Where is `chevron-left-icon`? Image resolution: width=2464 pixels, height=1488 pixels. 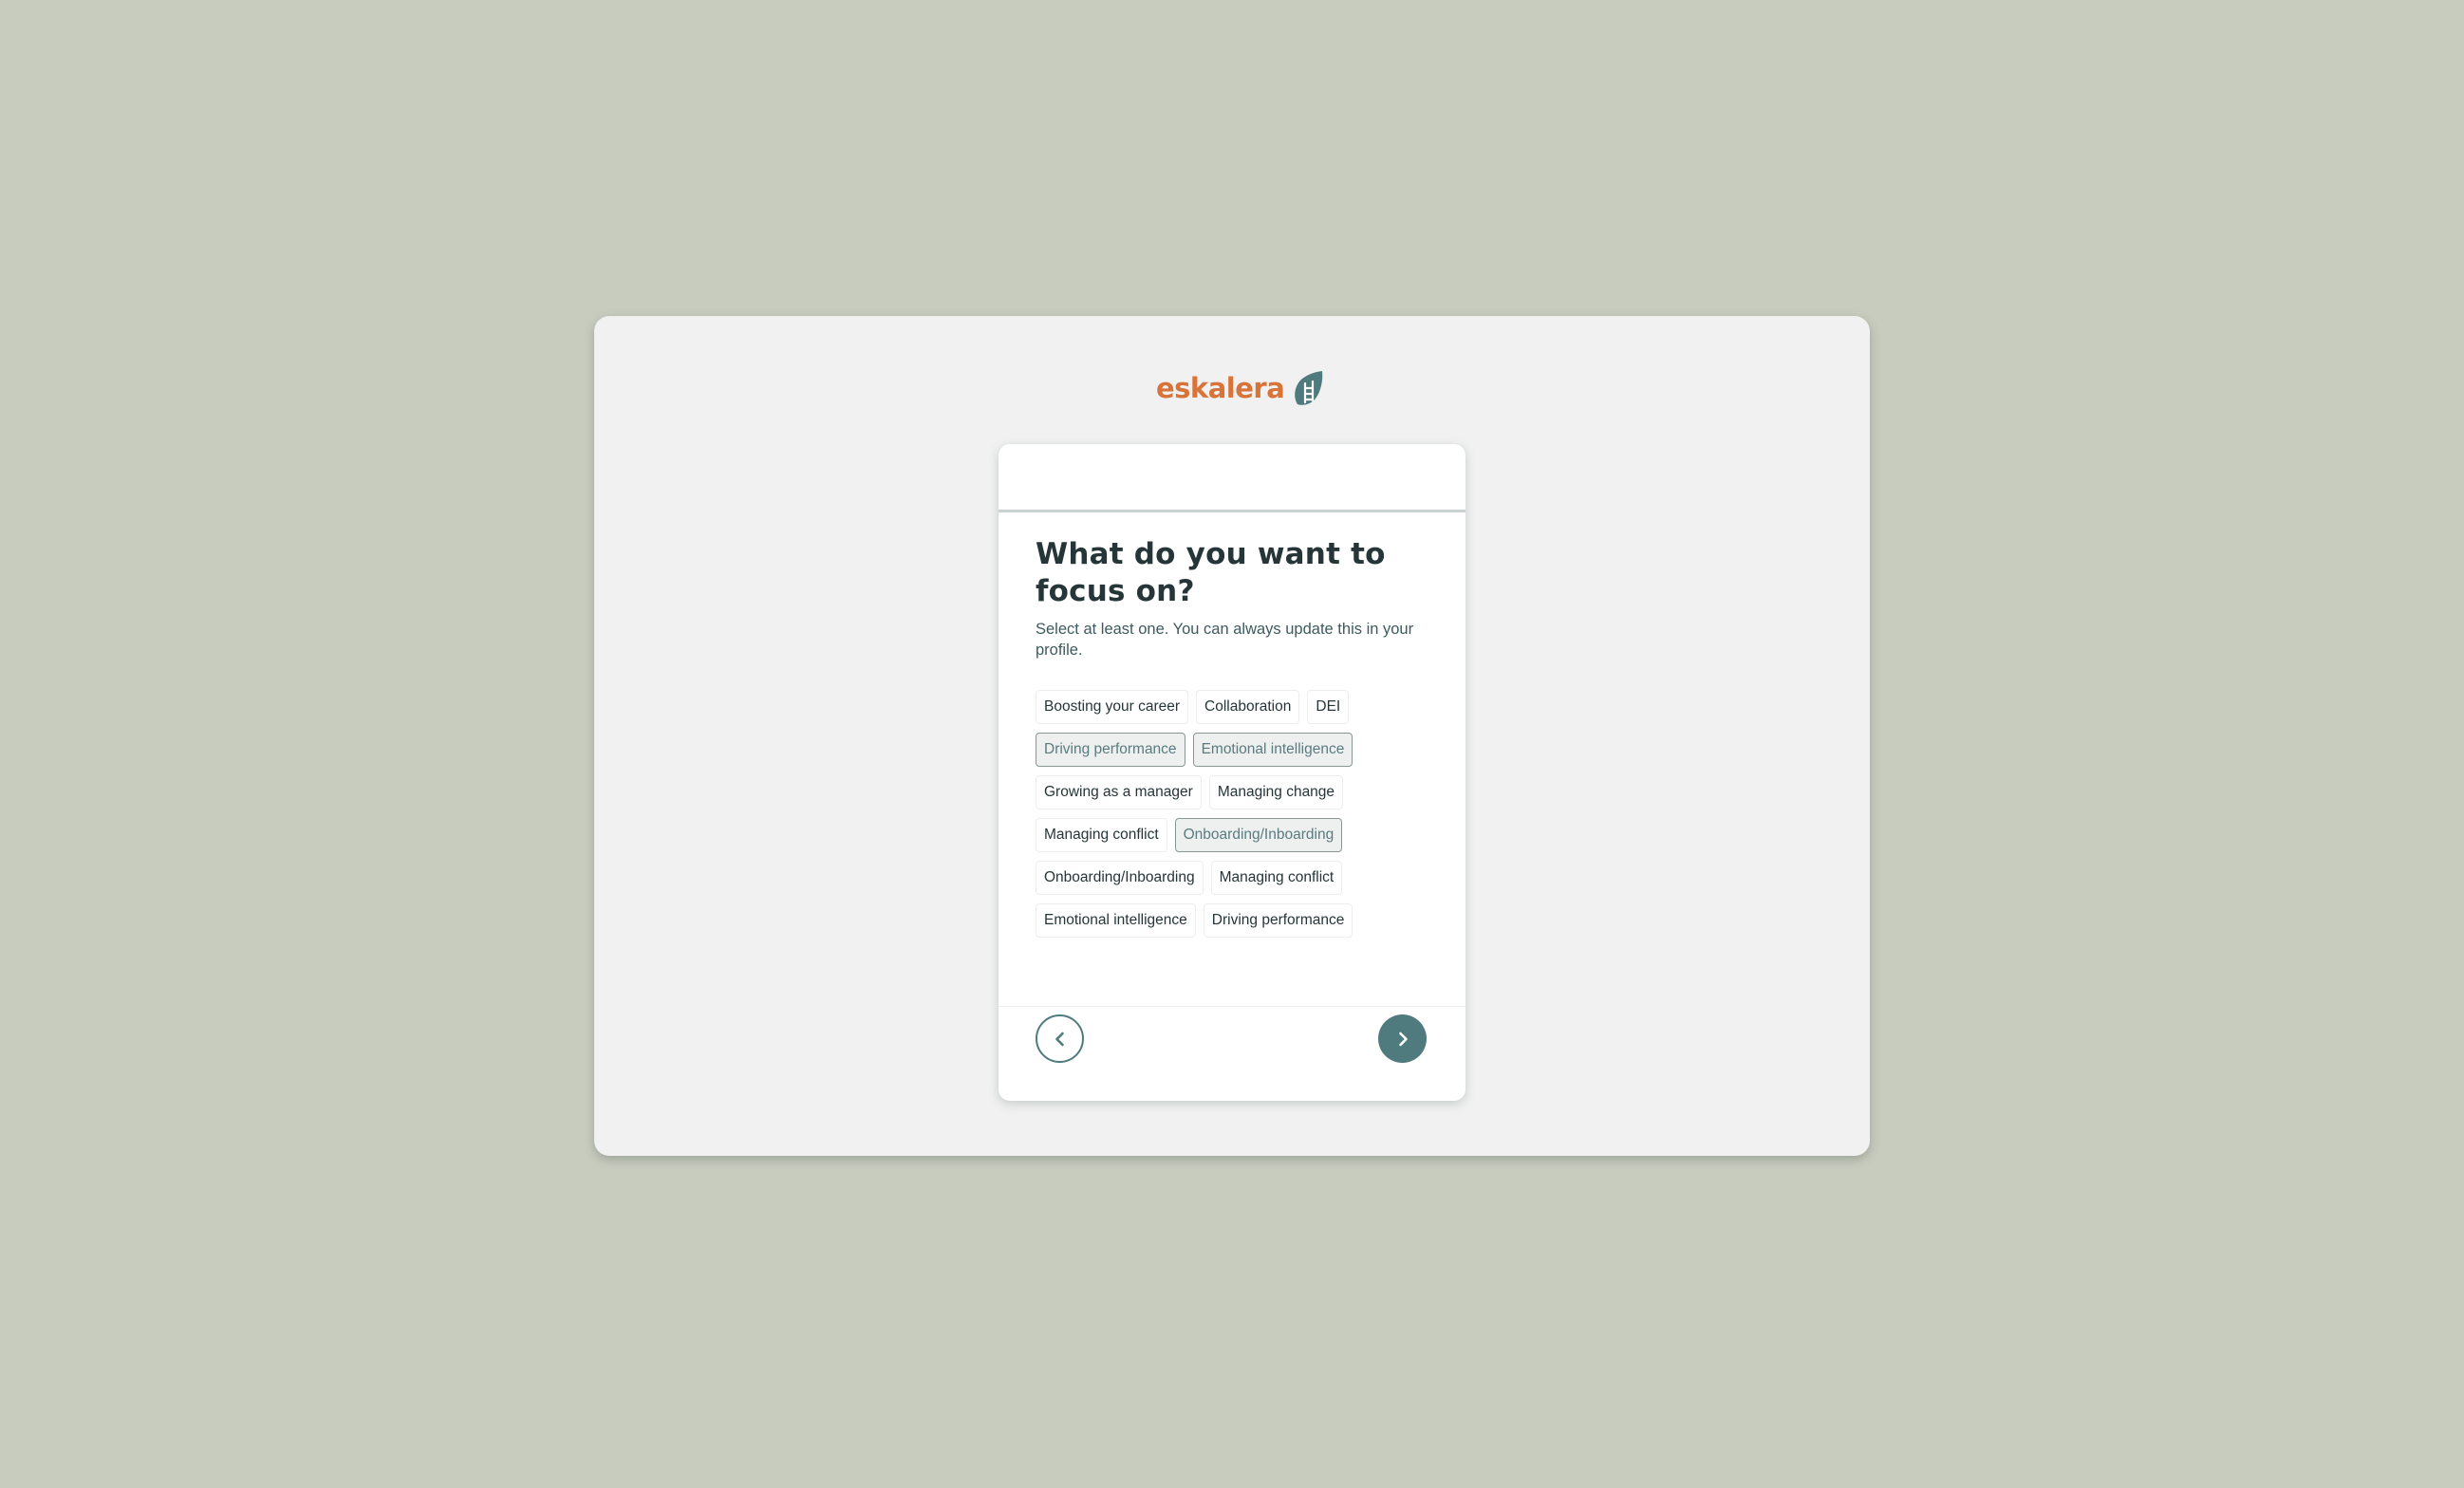 chevron-left-icon is located at coordinates (1060, 1039).